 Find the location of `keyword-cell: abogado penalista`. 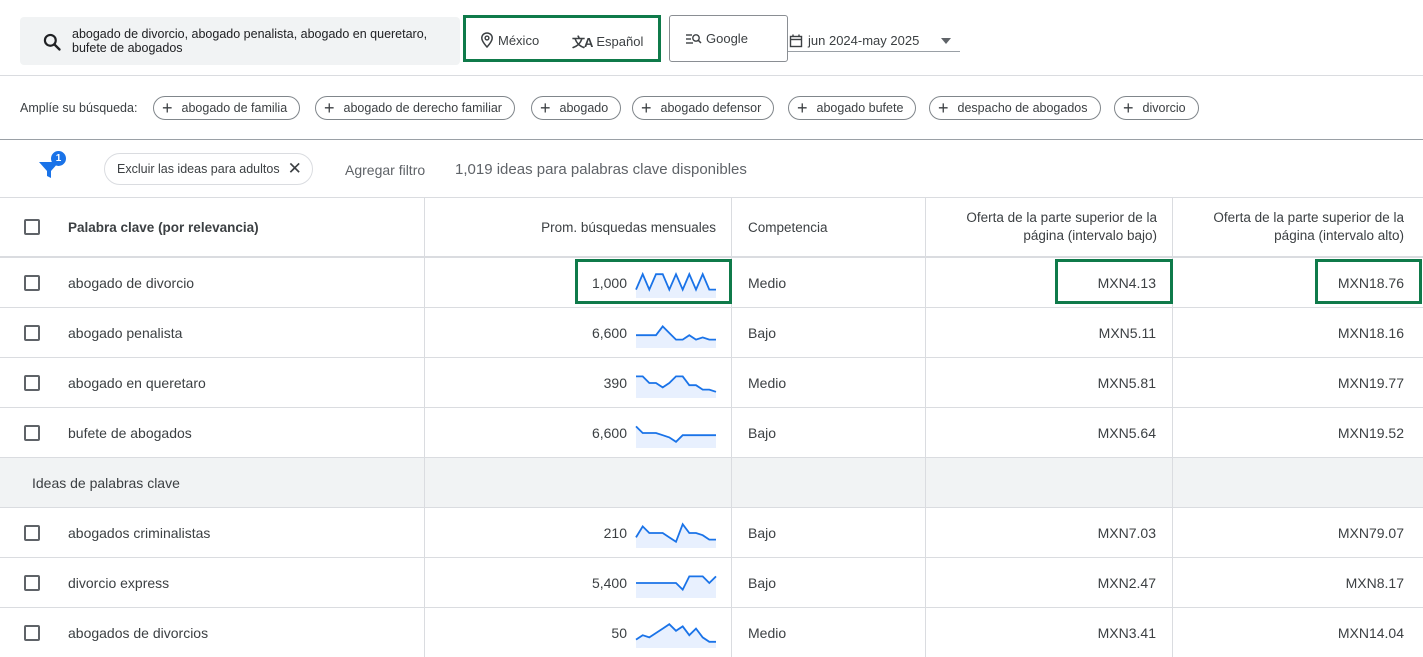

keyword-cell: abogado penalista is located at coordinates (125, 333).